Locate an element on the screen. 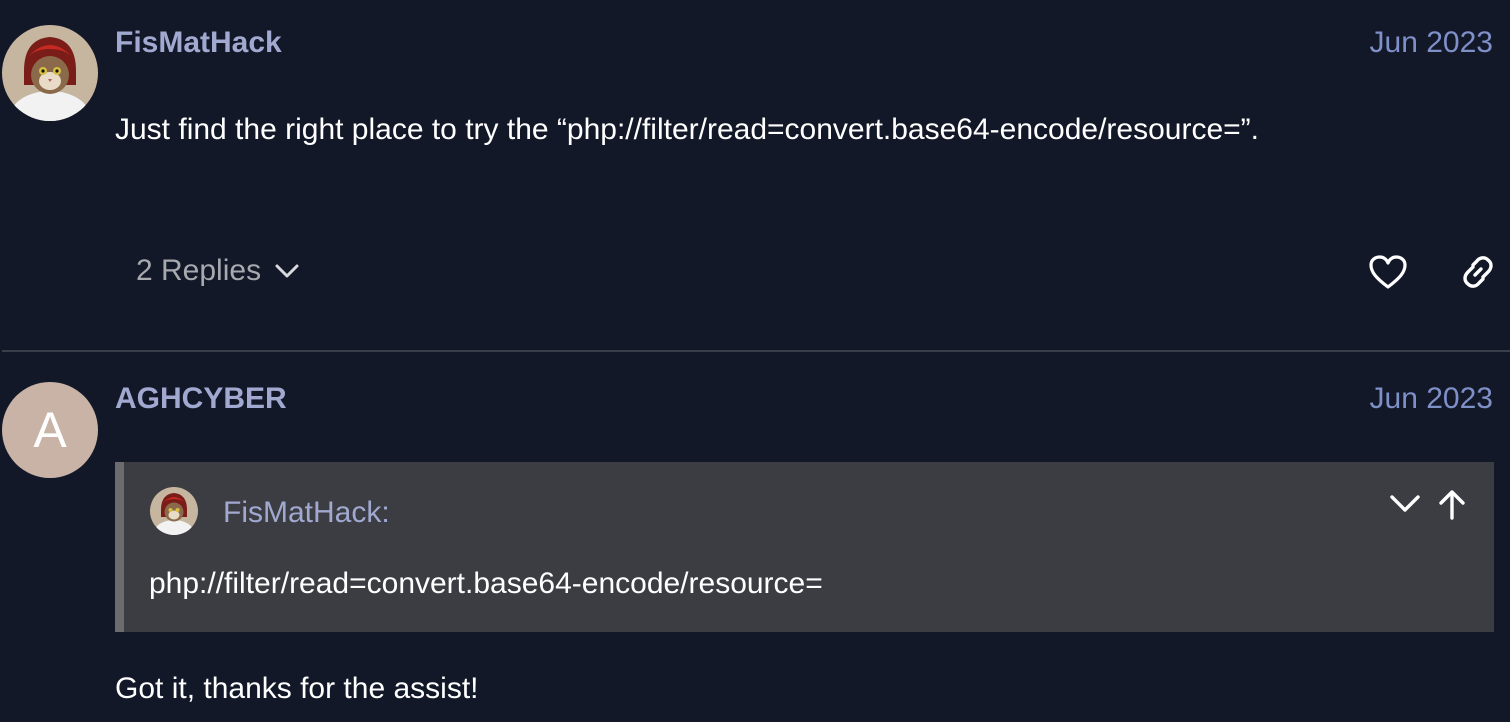 Image resolution: width=1510 pixels, height=722 pixels. link-icon is located at coordinates (1478, 272).